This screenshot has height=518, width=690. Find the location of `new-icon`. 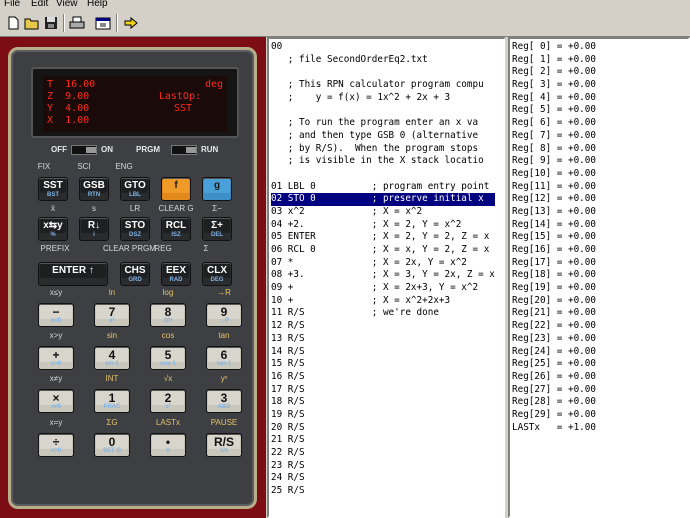

new-icon is located at coordinates (13, 23).